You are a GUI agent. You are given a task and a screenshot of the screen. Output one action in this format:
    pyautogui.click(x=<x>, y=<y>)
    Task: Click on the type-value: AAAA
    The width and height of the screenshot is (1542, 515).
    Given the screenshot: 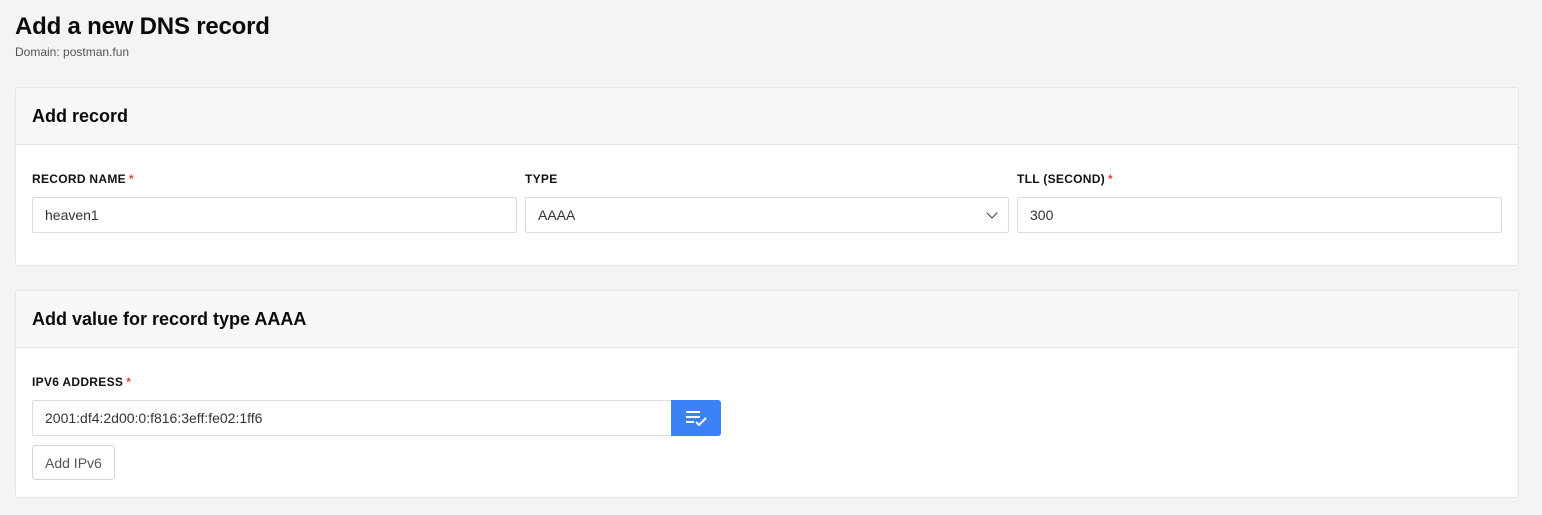 What is the action you would take?
    pyautogui.click(x=557, y=215)
    